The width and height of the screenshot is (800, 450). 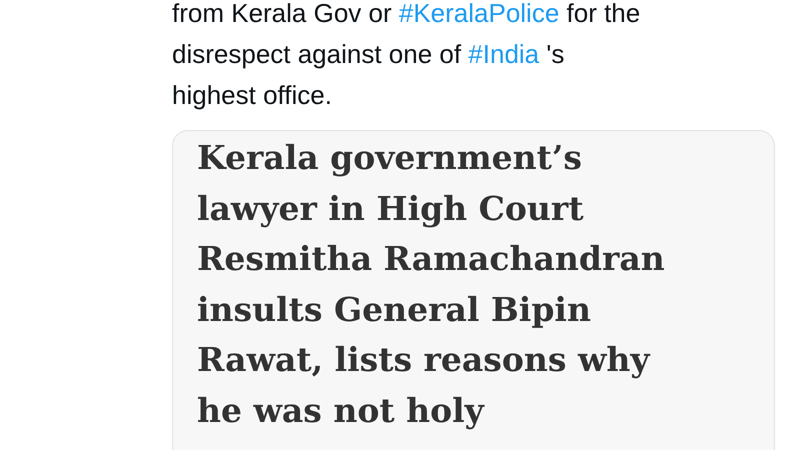 What do you see at coordinates (407, 56) in the screenshot?
I see `tweet-text: from Kerala Gov or #KeralaPolice for the disrespect against one of #India 's highest office.` at bounding box center [407, 56].